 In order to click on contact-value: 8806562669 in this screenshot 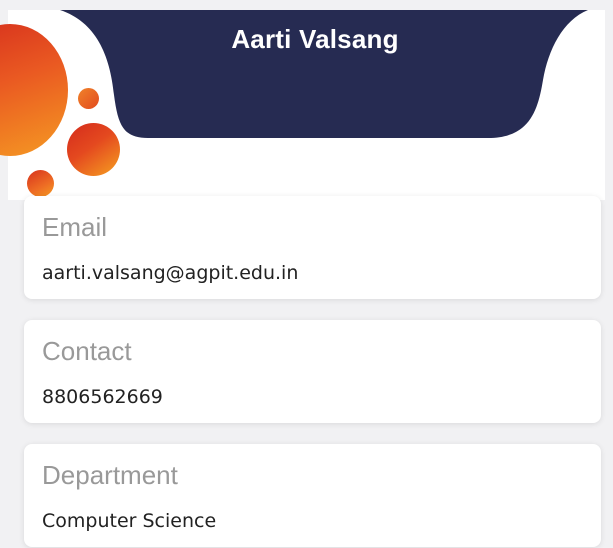, I will do `click(102, 397)`.